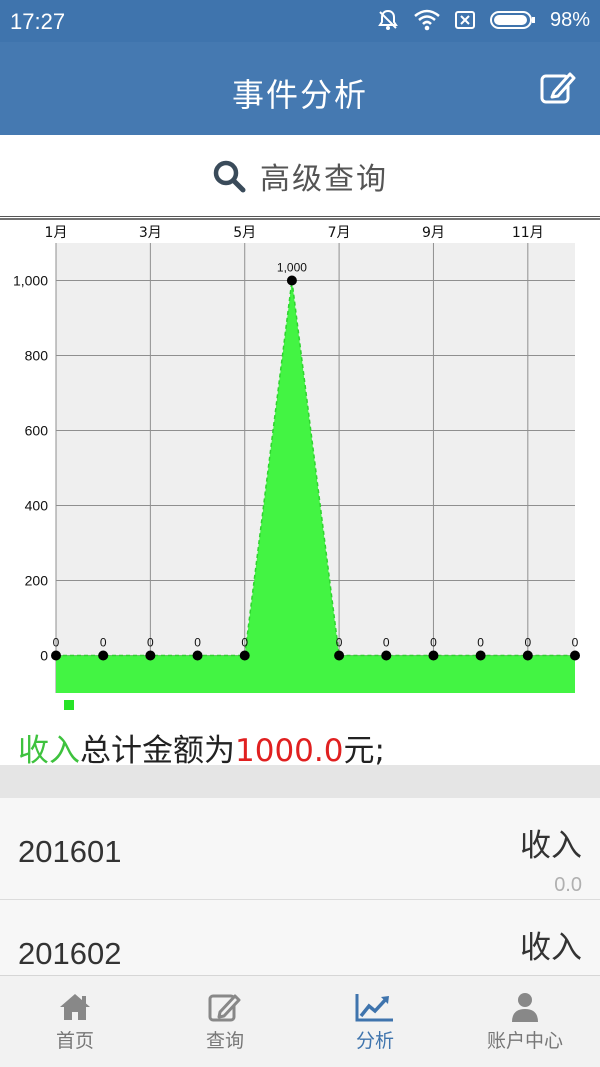 The height and width of the screenshot is (1067, 600). Describe the element at coordinates (75, 1021) in the screenshot. I see `nav-home: 首页` at that location.